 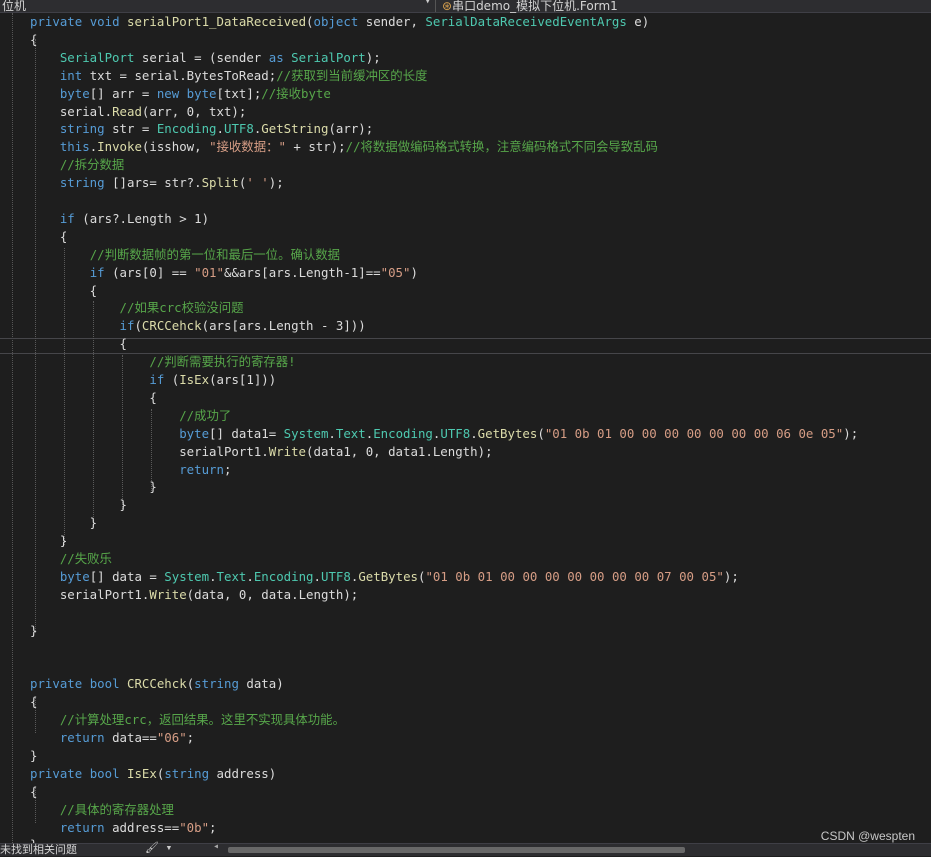 I want to click on code-line: //失败乐, so click(x=71, y=559).